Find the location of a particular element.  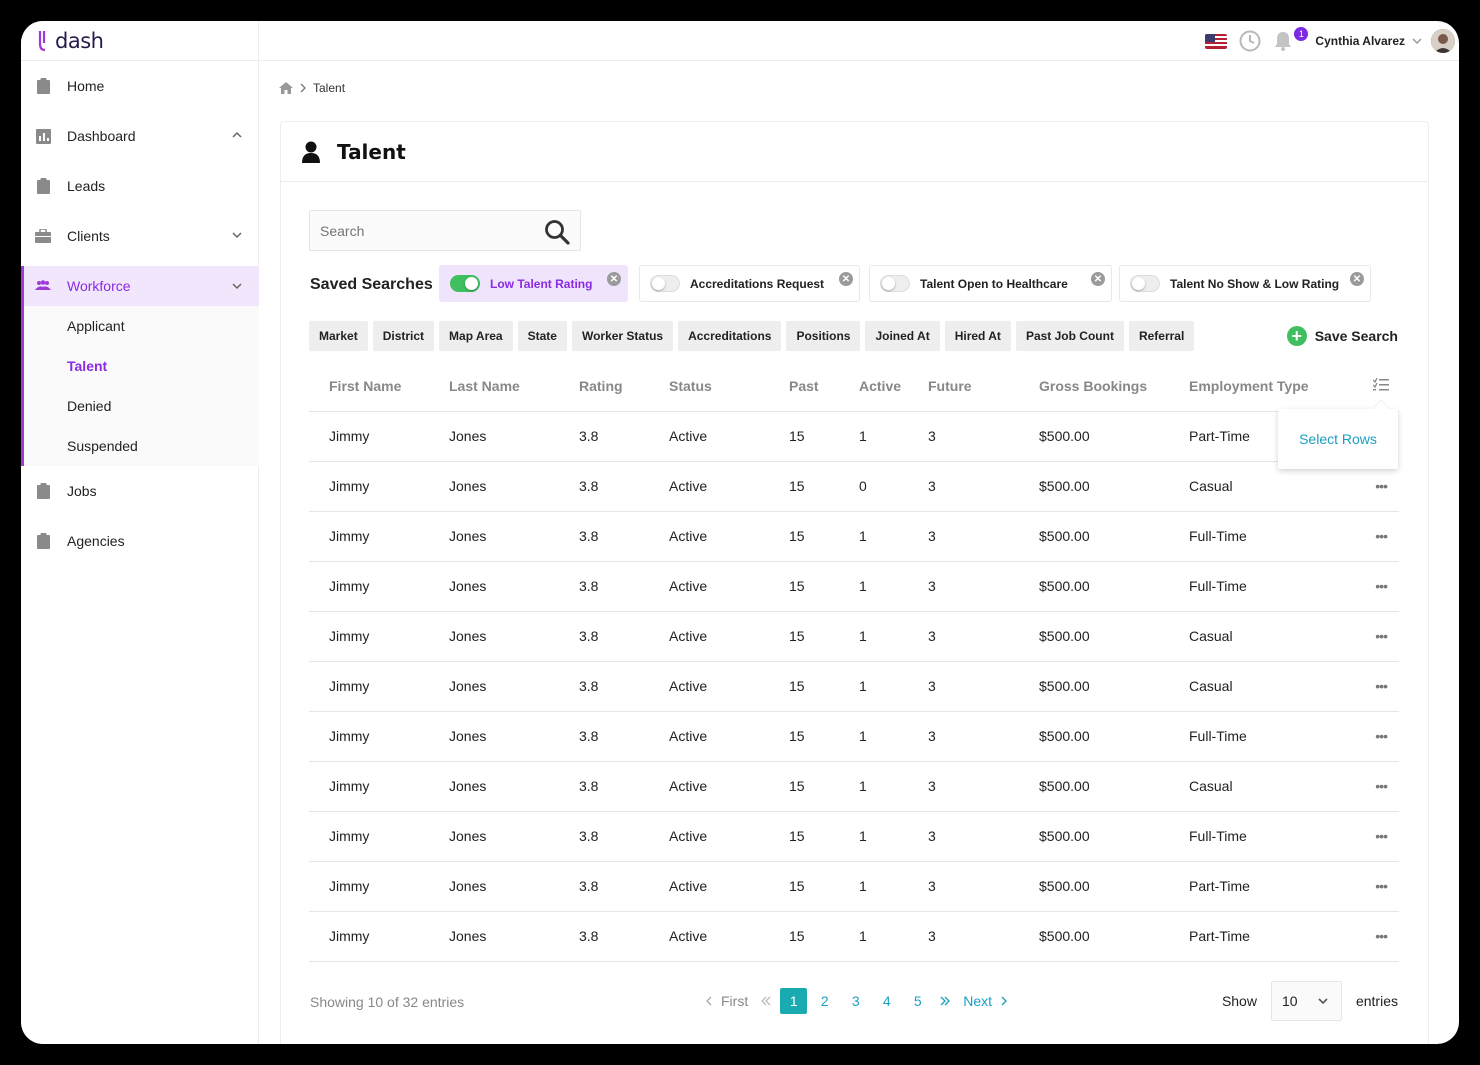

search-icon is located at coordinates (557, 232).